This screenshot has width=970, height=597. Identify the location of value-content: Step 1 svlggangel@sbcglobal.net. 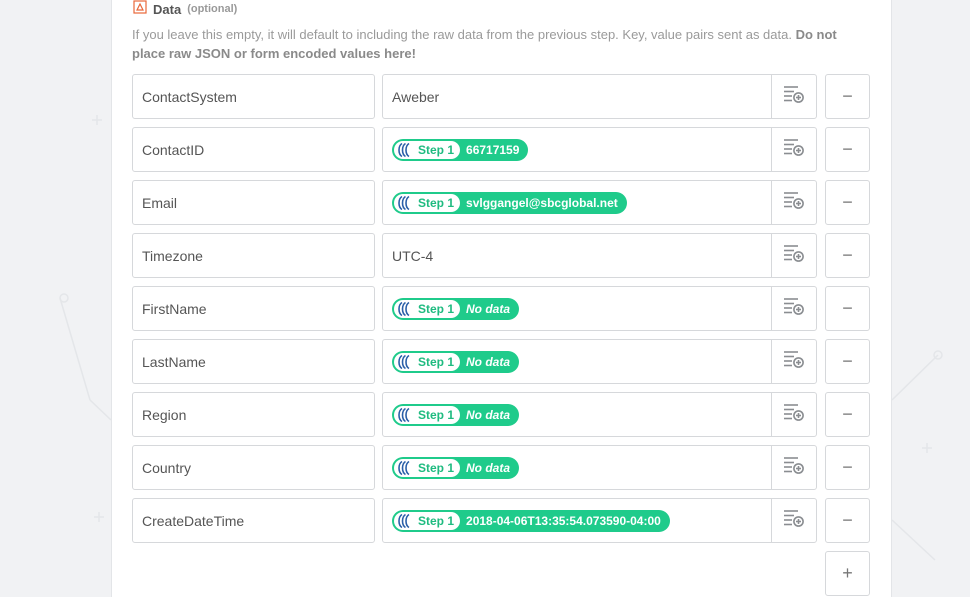
(577, 202).